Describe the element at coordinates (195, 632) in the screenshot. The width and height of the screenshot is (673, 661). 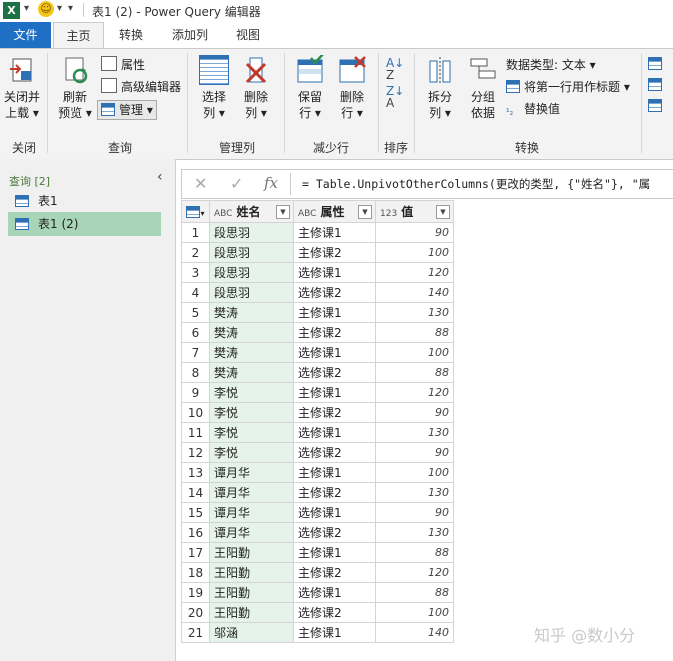
I see `row-index-cell: 21` at that location.